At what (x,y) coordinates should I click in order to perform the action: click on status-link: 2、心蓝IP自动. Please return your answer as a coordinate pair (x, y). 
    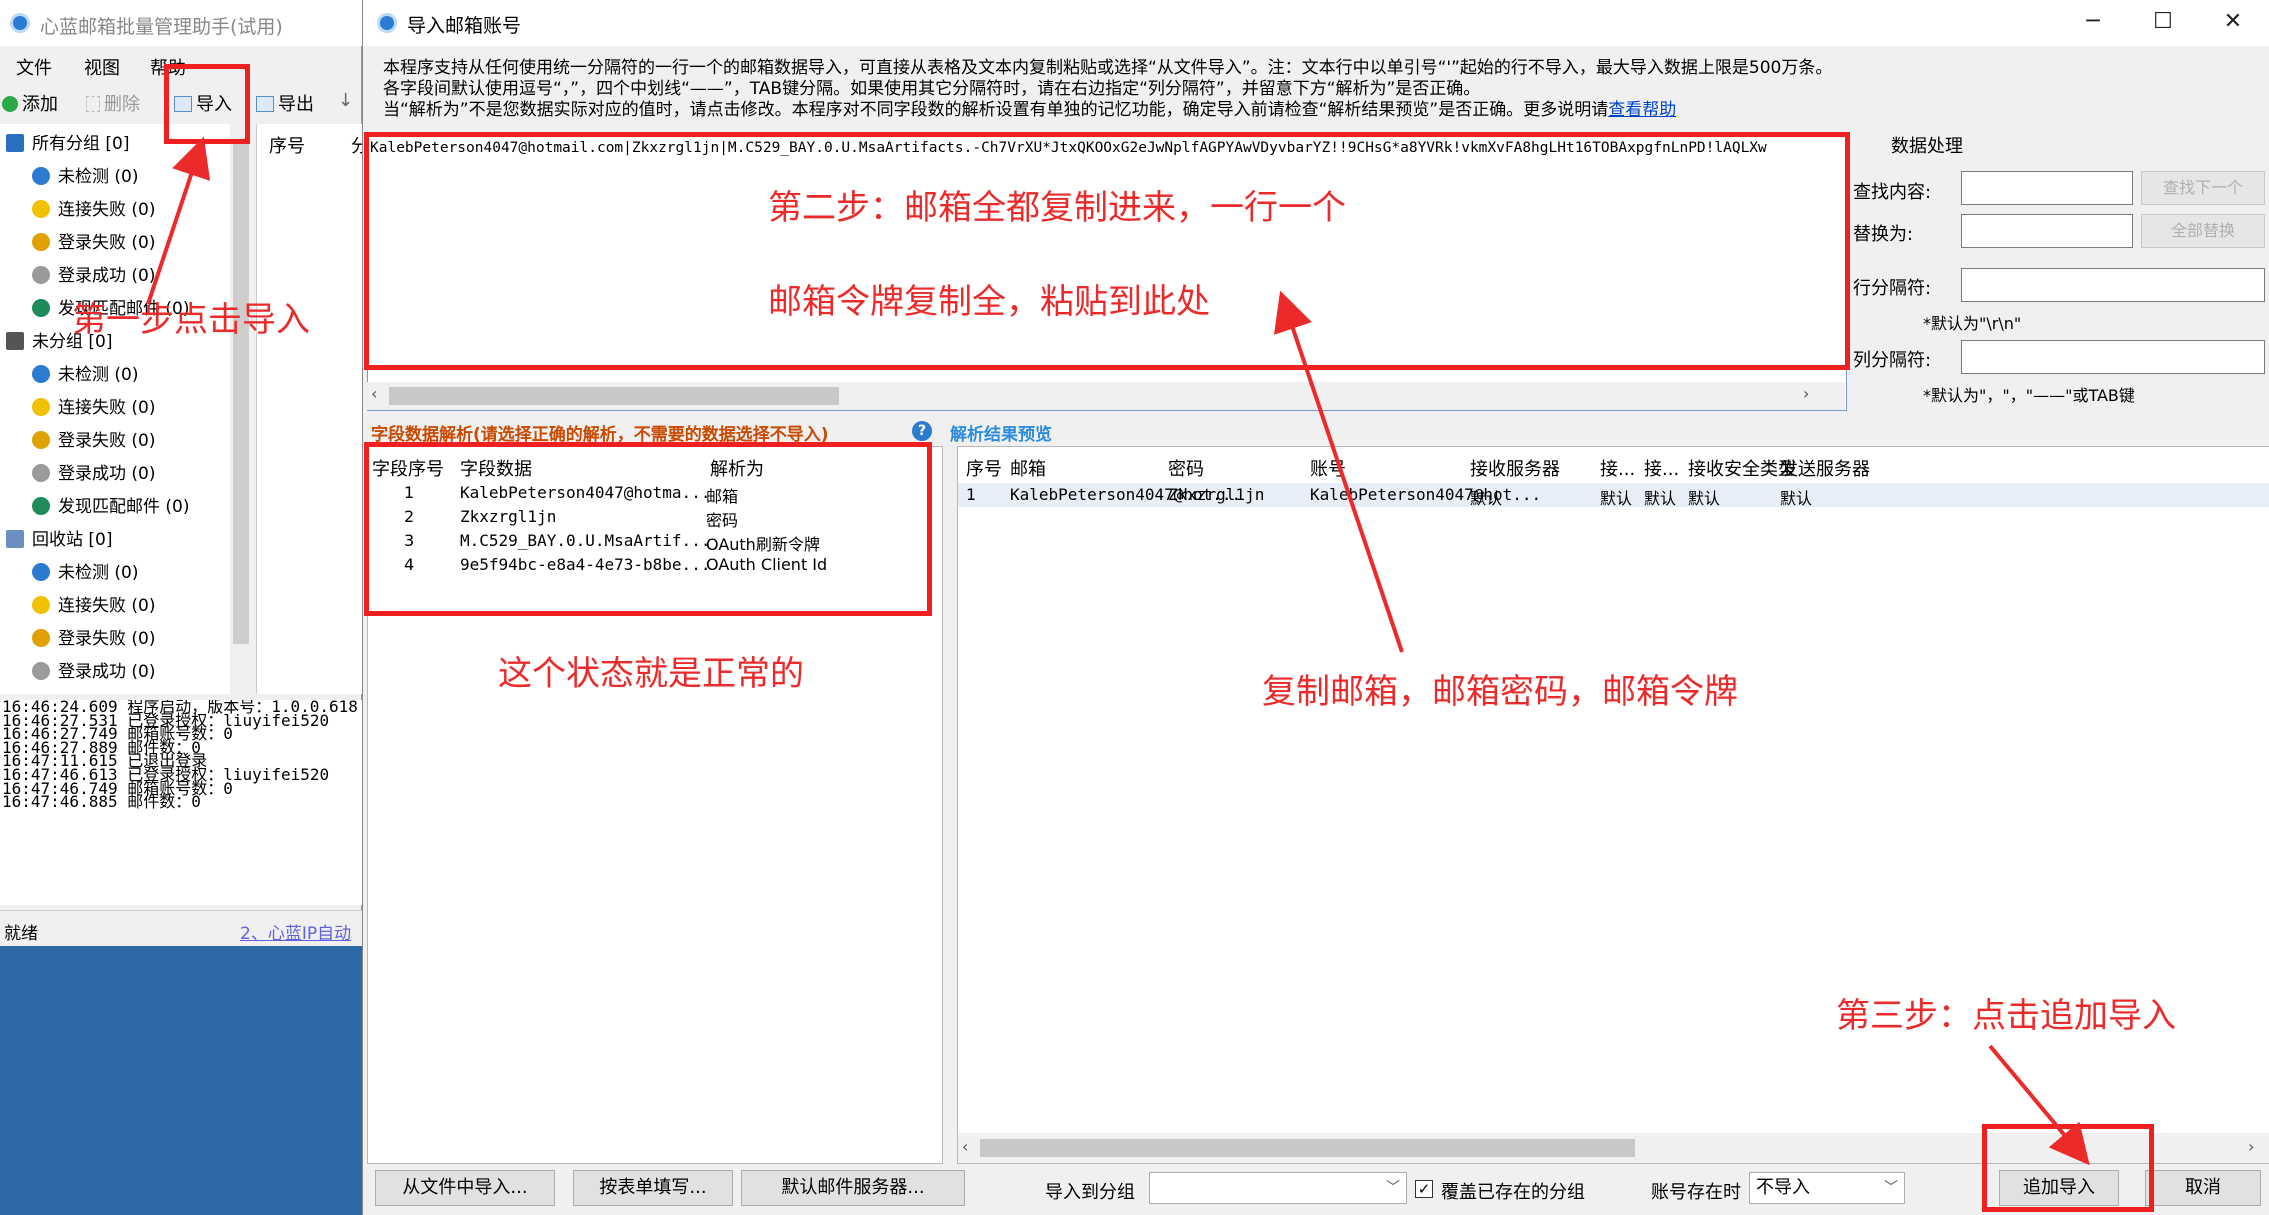
    Looking at the image, I should click on (295, 931).